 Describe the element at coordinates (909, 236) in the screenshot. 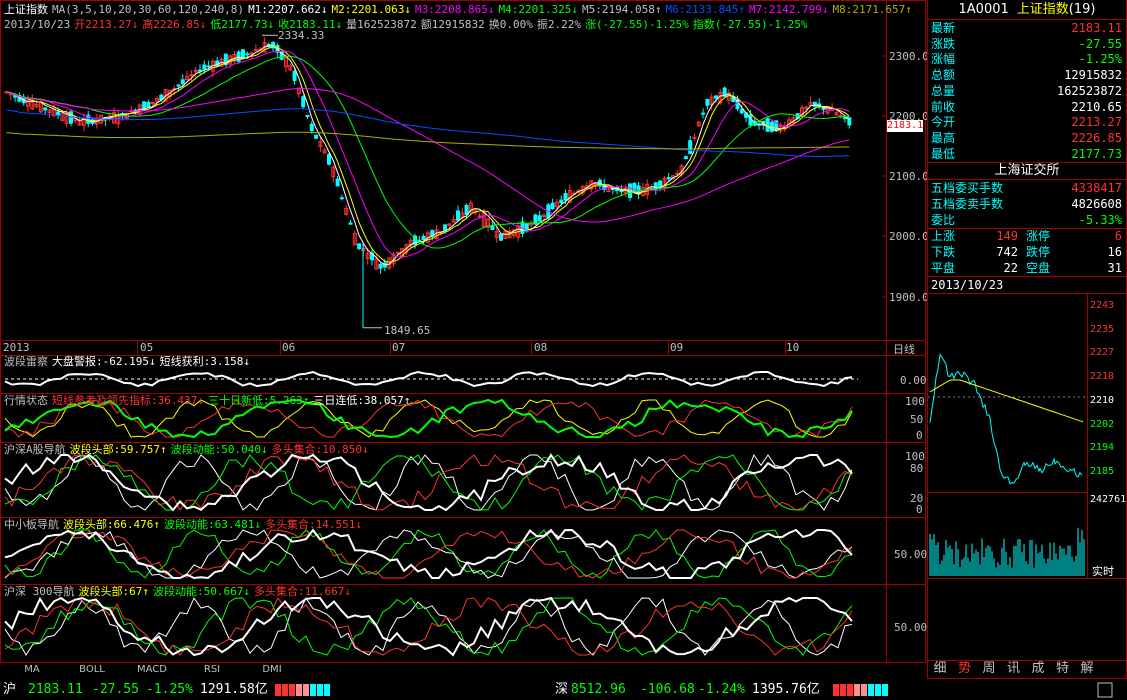

I see `price-tick-2000: 2000.0` at that location.